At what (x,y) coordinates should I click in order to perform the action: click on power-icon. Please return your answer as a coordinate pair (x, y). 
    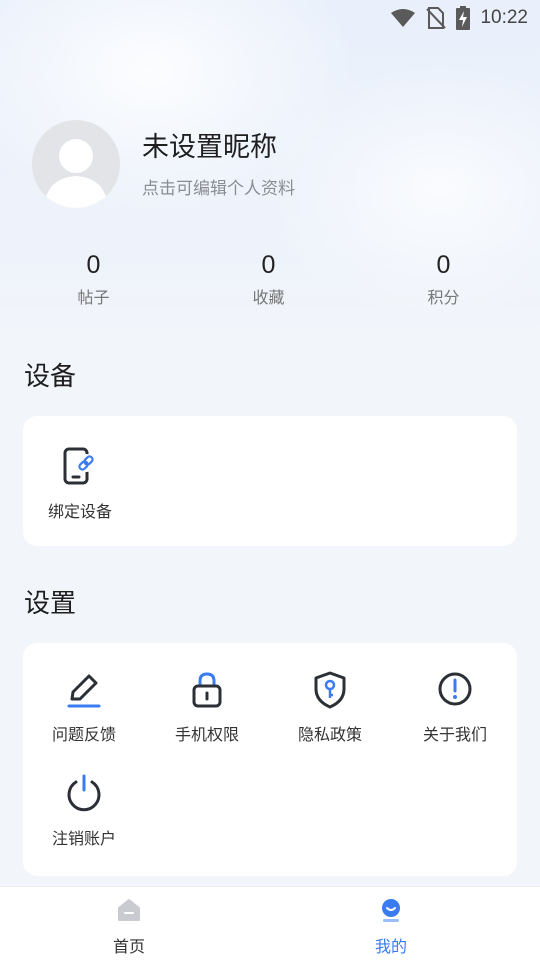
    Looking at the image, I should click on (84, 793).